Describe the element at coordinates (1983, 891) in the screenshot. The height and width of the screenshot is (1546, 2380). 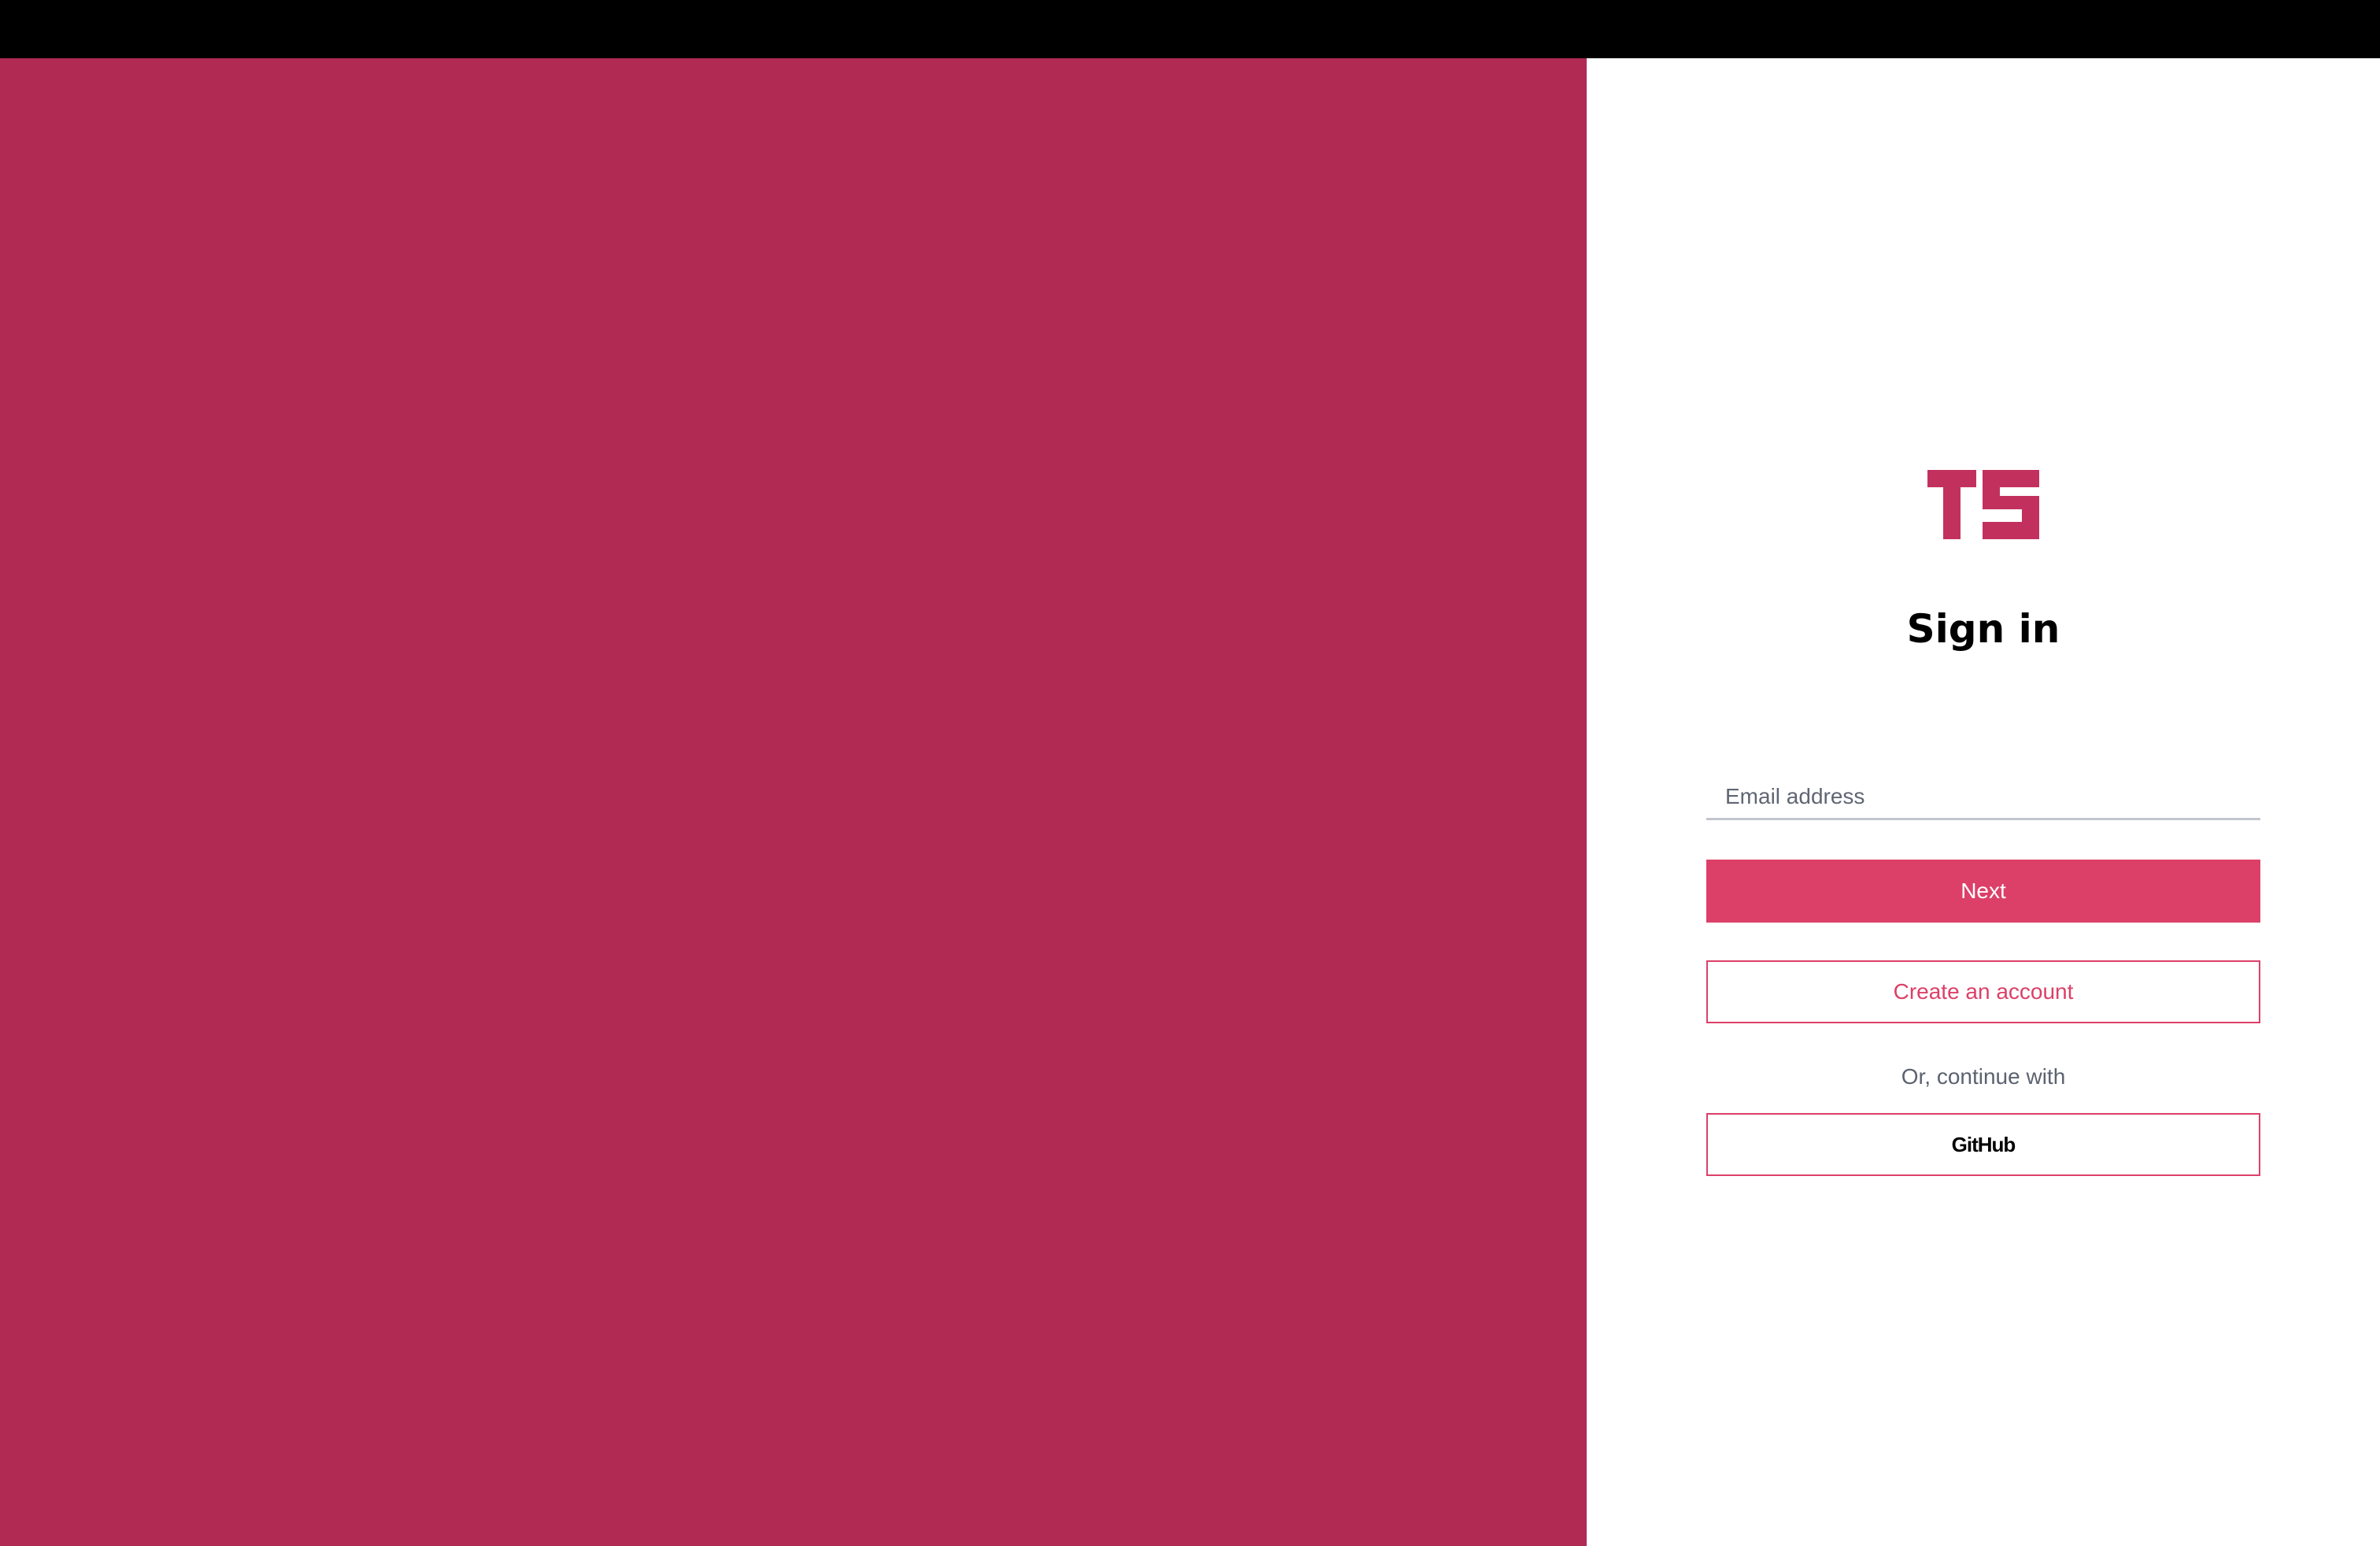
I see `next-button: Next` at that location.